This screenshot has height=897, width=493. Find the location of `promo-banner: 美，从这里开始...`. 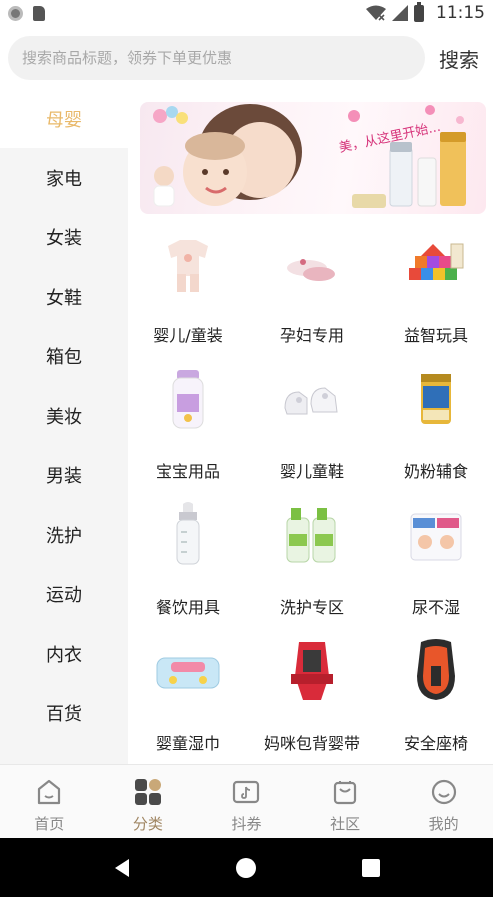

promo-banner: 美，从这里开始... is located at coordinates (313, 158).